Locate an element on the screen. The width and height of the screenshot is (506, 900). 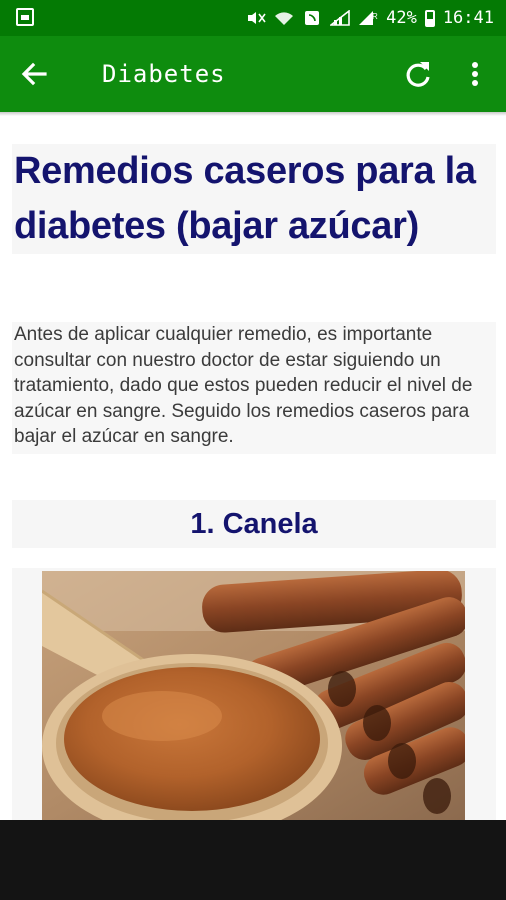
app-bar: Diabetes is located at coordinates (253, 74).